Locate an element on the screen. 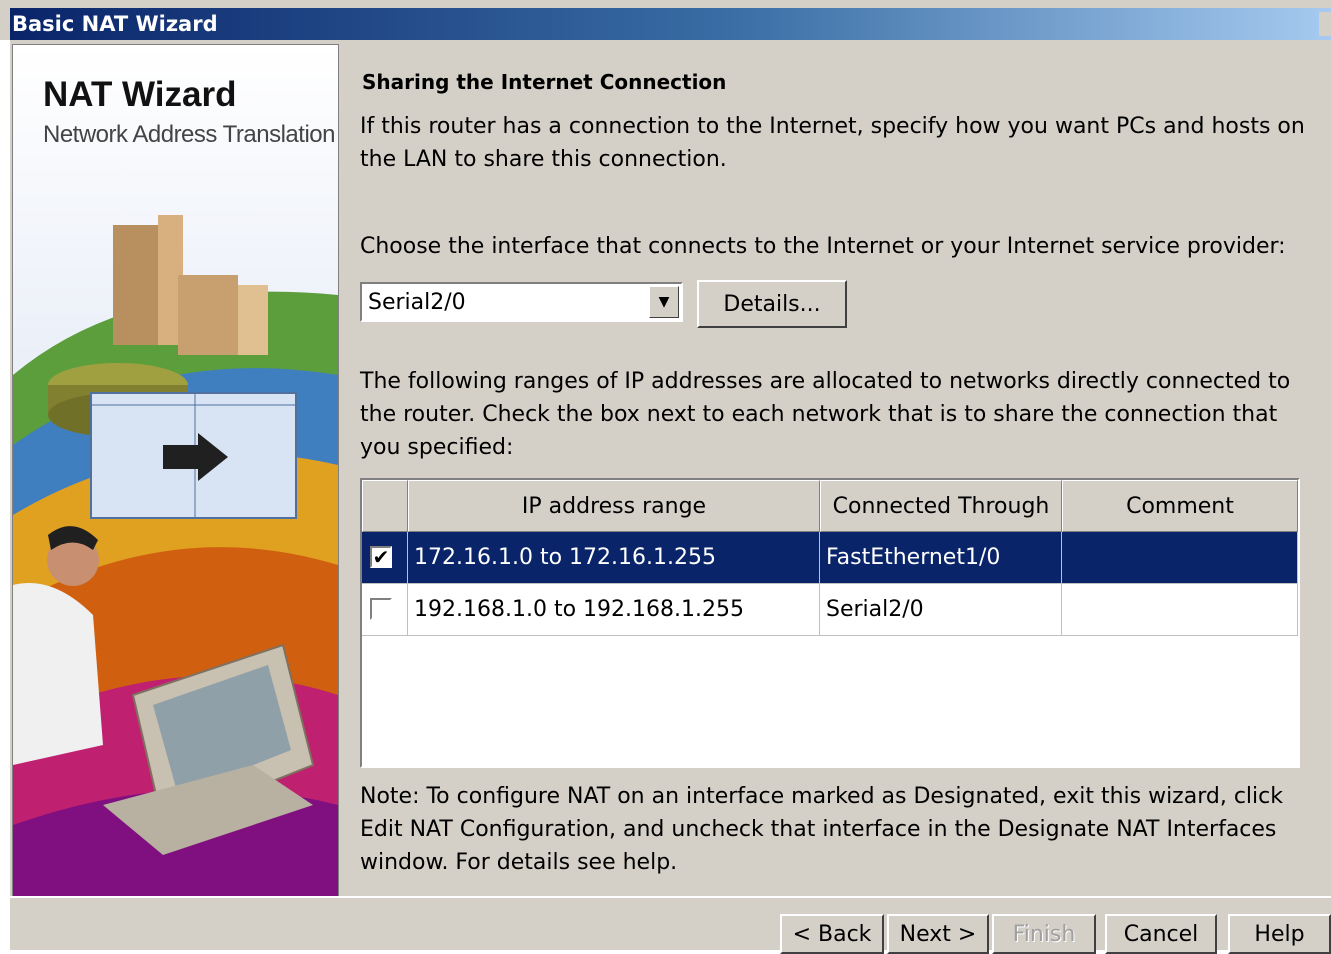  row-checkbox-cell is located at coordinates (385, 610).